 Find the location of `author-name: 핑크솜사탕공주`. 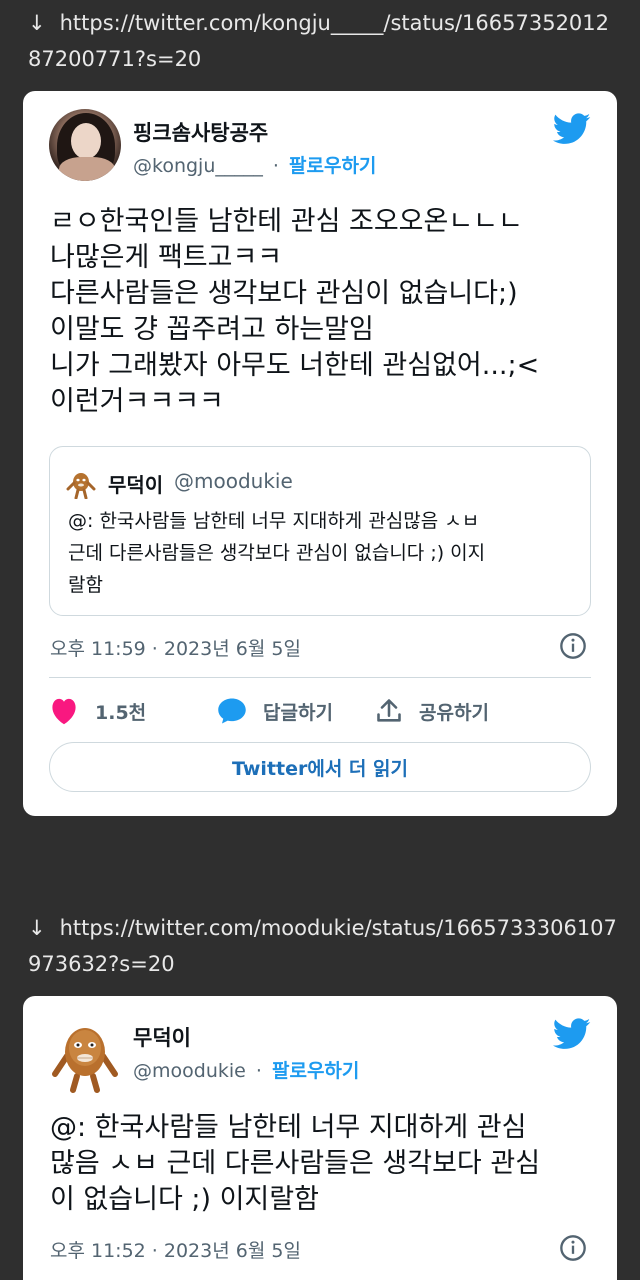

author-name: 핑크솜사탕공주 is located at coordinates (200, 132).